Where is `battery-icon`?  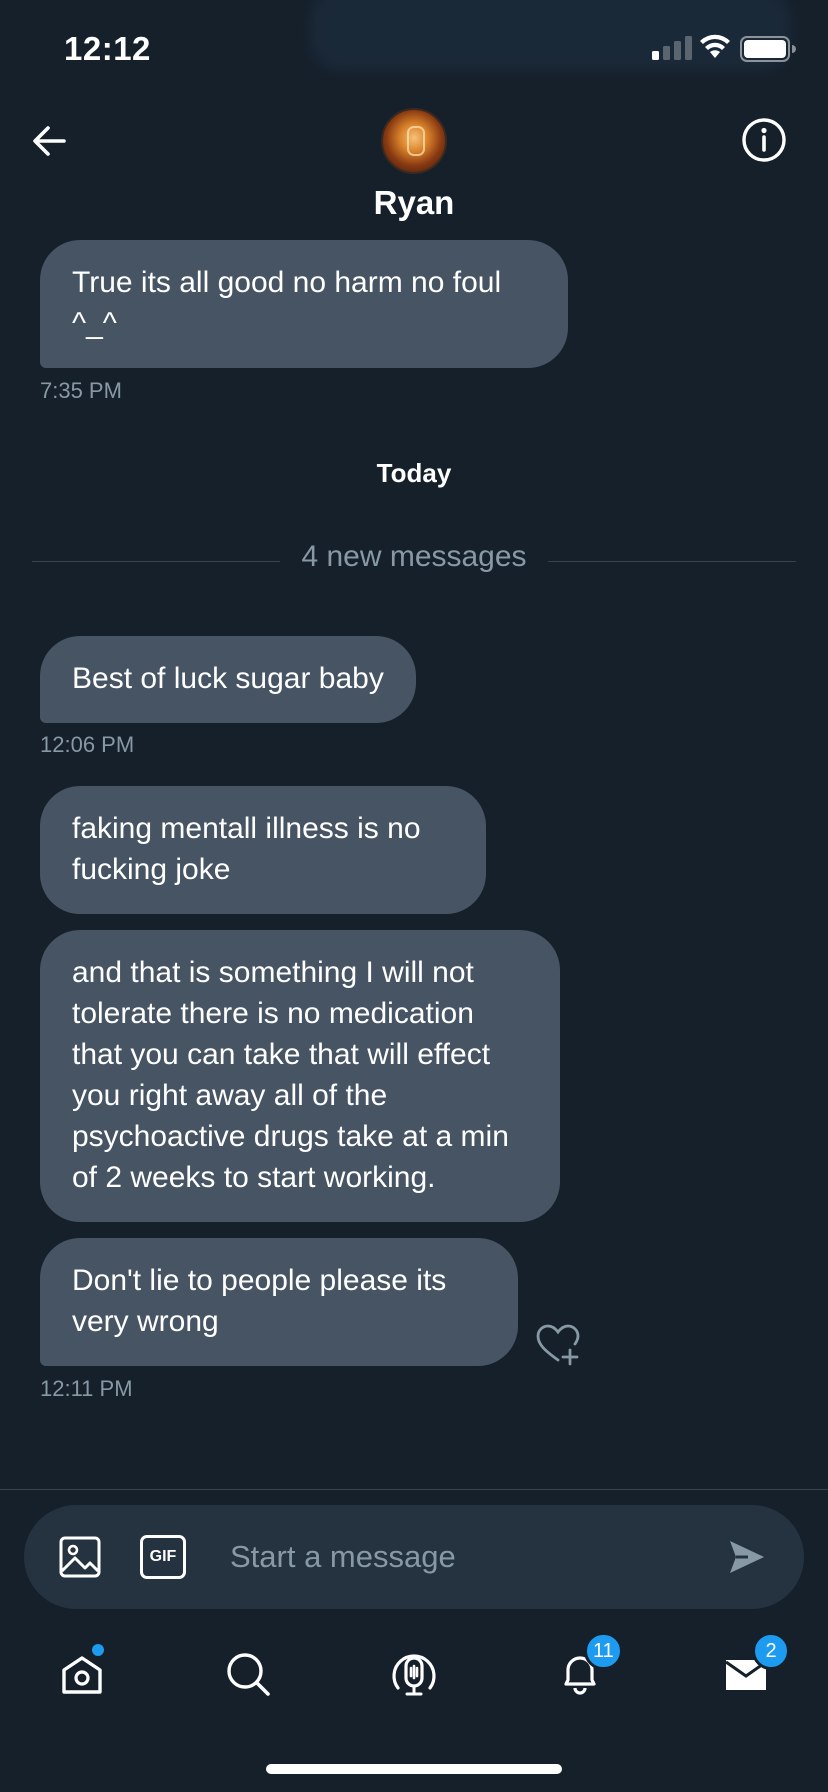 battery-icon is located at coordinates (768, 49).